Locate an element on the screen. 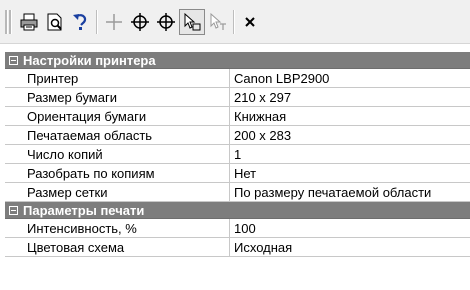 The width and height of the screenshot is (470, 290). target-alt-icon is located at coordinates (166, 22).